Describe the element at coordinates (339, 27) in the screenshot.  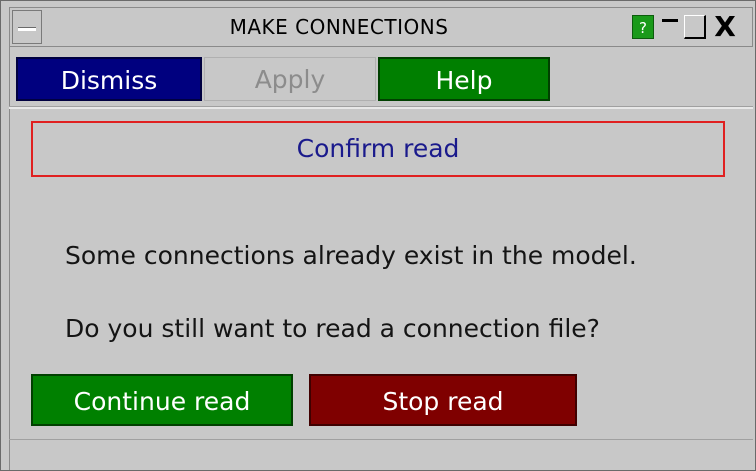
I see `window-title: MAKE CONNECTIONS` at that location.